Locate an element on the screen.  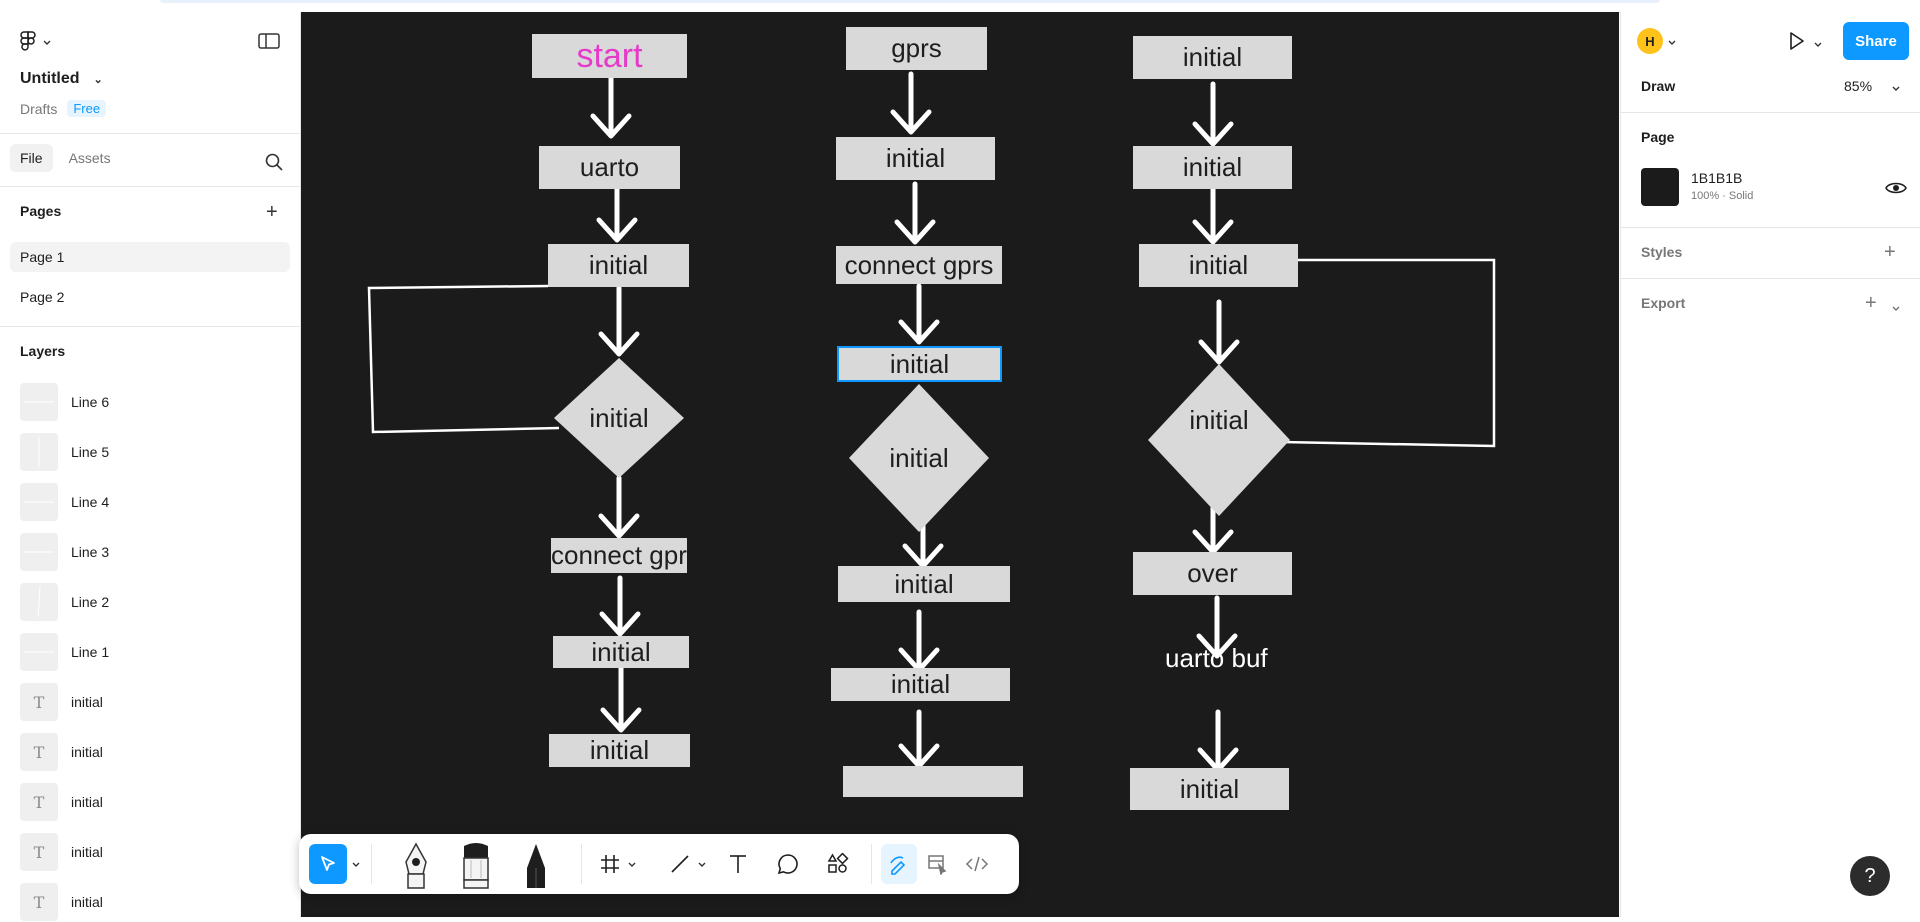
text-label: uarto buf is located at coordinates (1216, 658).